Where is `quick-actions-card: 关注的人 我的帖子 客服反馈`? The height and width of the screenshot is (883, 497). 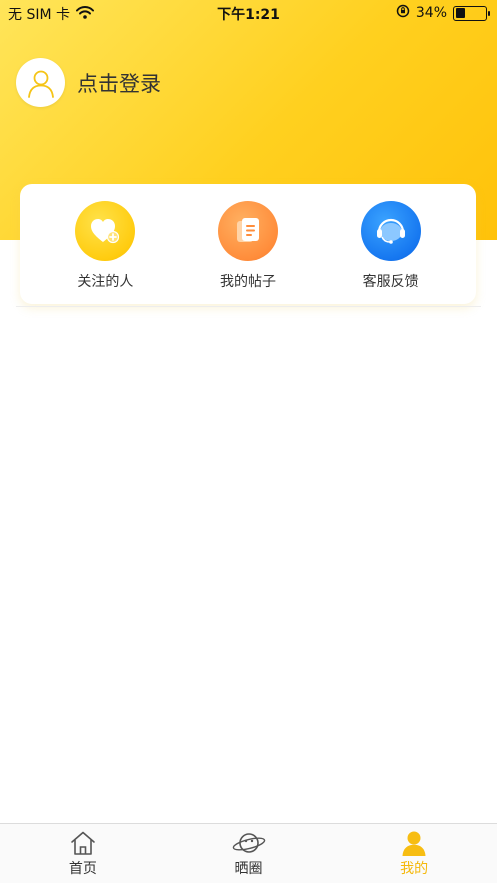
quick-actions-card: 关注的人 我的帖子 客服反馈 is located at coordinates (248, 244).